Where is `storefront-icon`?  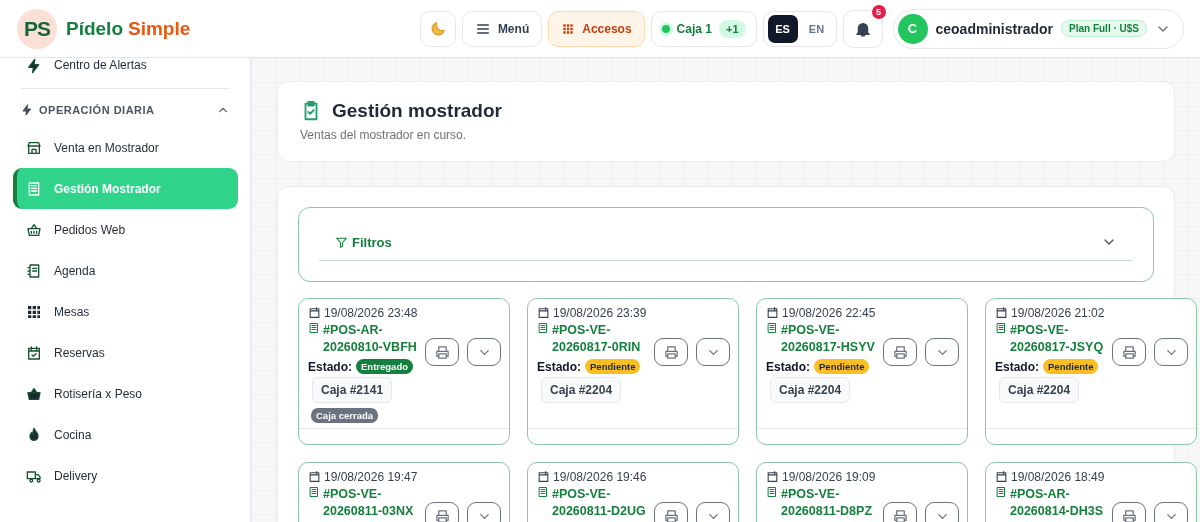 storefront-icon is located at coordinates (34, 147).